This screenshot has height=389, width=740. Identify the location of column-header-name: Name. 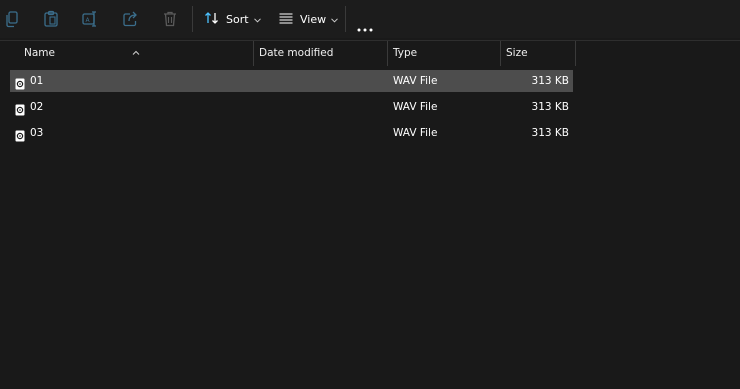
(39, 53).